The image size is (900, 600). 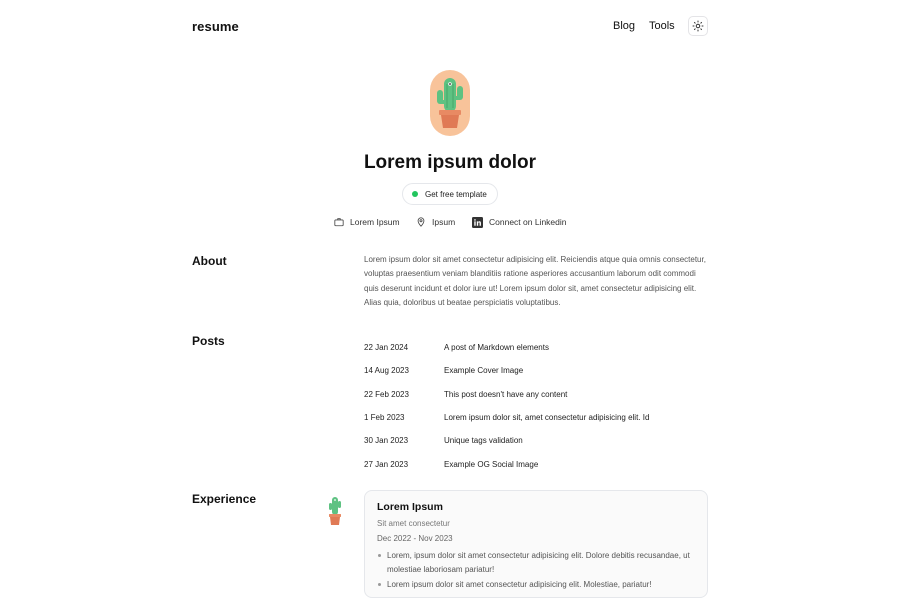 What do you see at coordinates (576, 394) in the screenshot?
I see `post-title: This post doesn't have any content` at bounding box center [576, 394].